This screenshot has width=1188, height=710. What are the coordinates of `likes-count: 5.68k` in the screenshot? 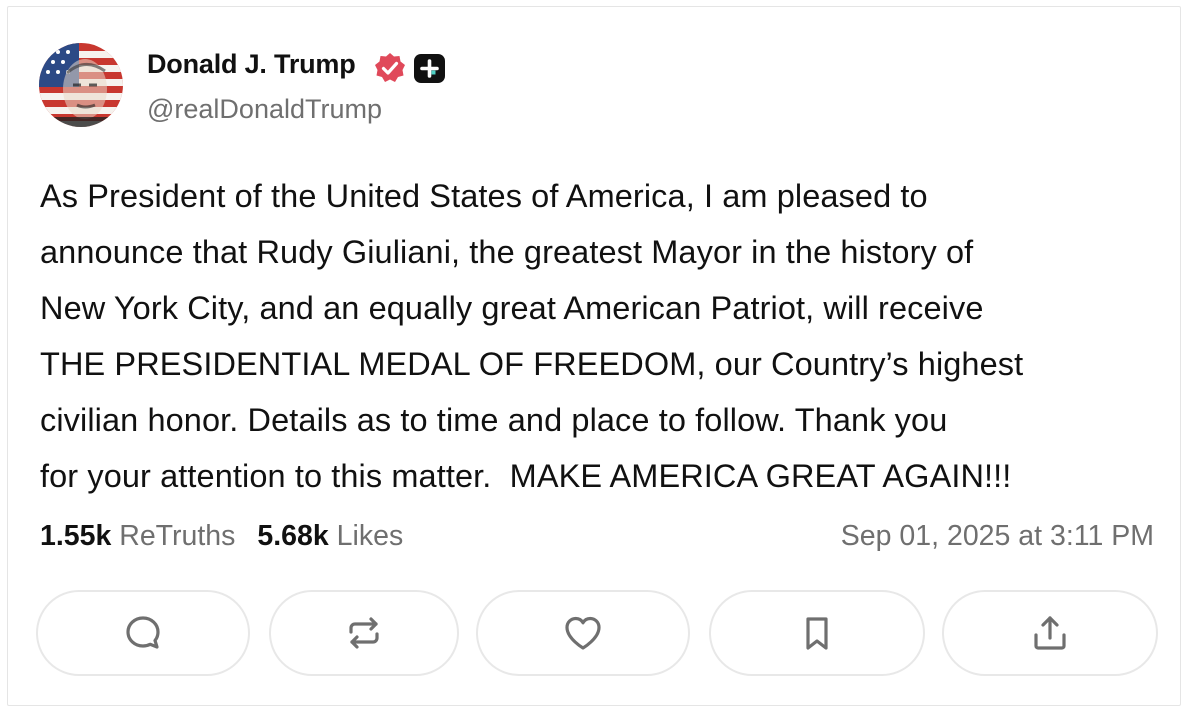 It's located at (293, 536).